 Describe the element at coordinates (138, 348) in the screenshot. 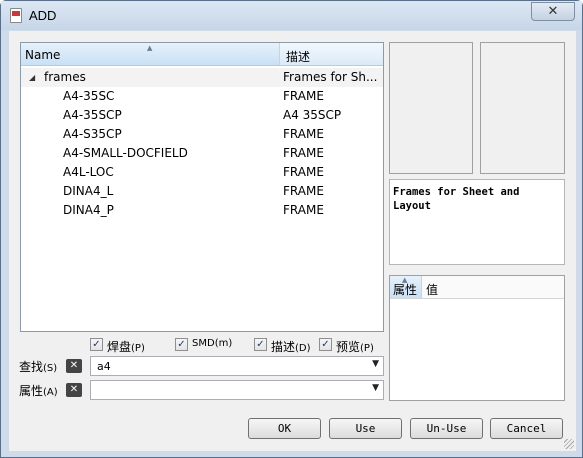

I see `pads-shortcut: (P)` at that location.